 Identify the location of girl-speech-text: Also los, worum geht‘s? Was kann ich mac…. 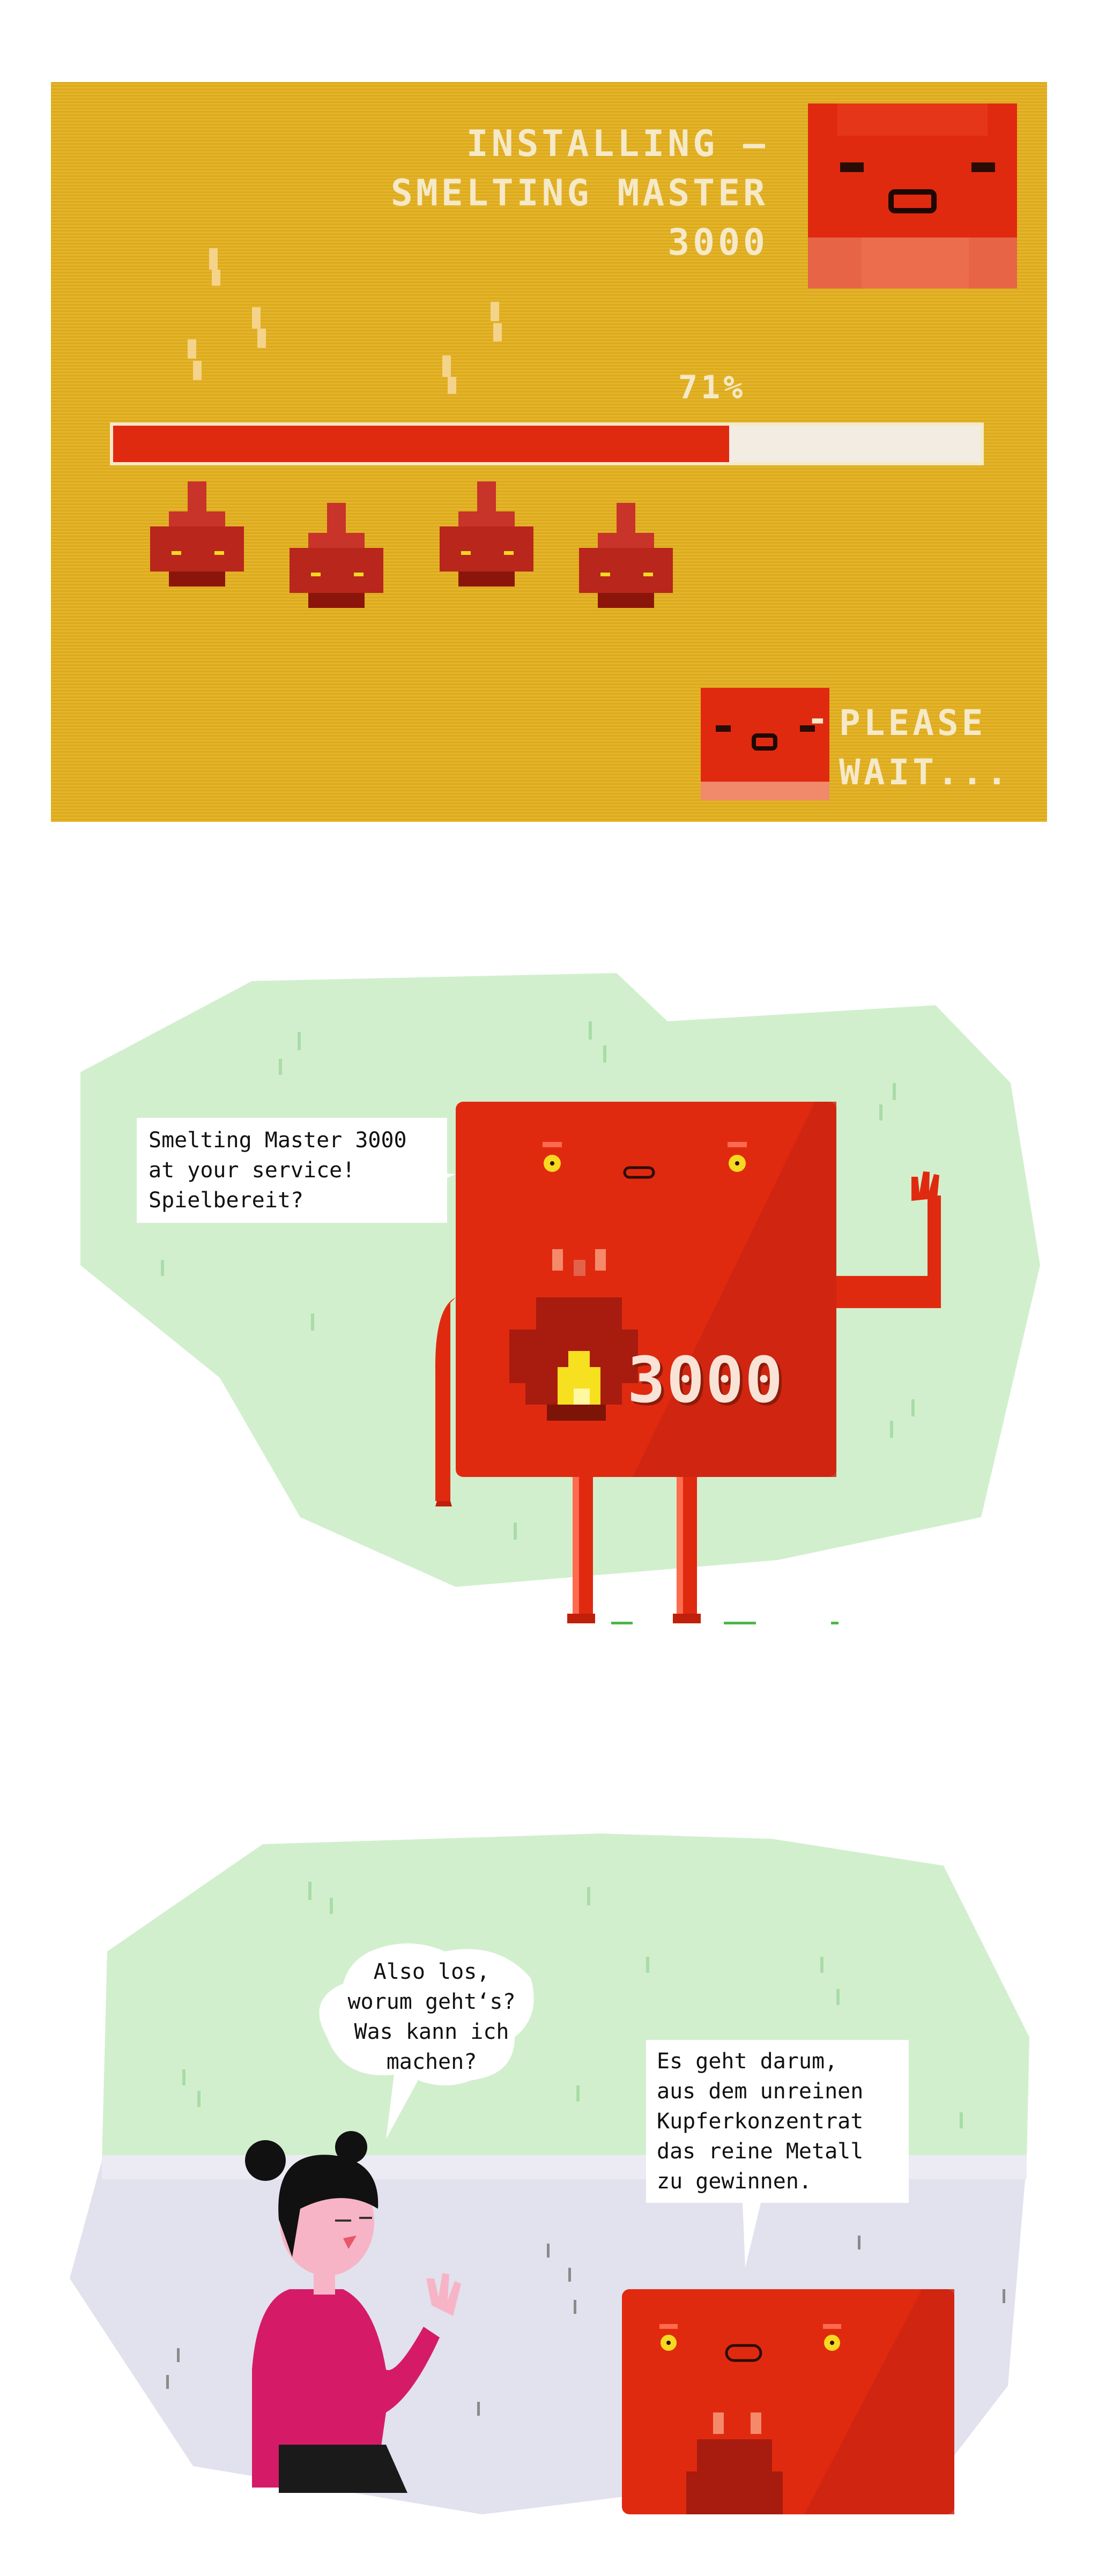
(431, 2017).